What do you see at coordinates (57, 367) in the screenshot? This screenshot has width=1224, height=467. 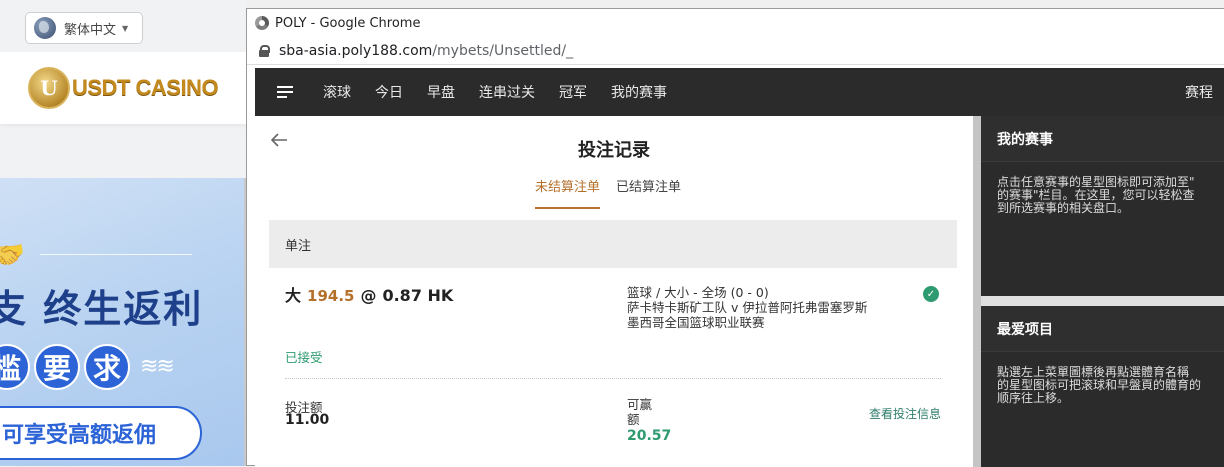 I see `banner-req-char: 要` at bounding box center [57, 367].